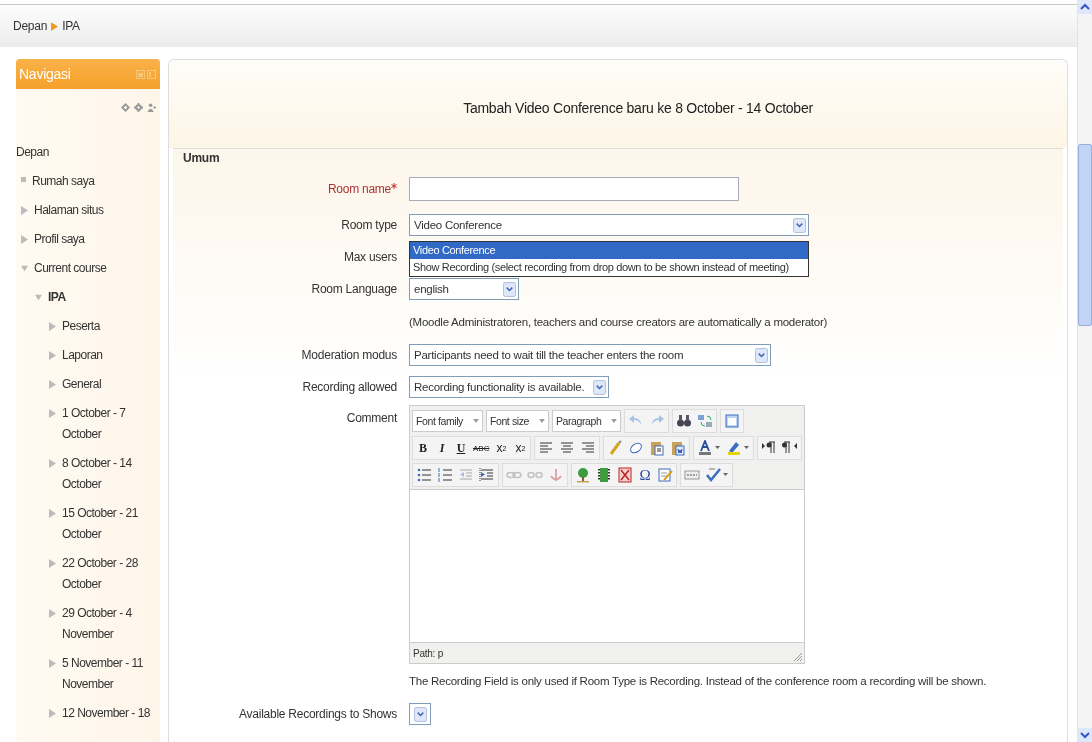 Image resolution: width=1092 pixels, height=742 pixels. I want to click on nav-item: IPA, so click(57, 297).